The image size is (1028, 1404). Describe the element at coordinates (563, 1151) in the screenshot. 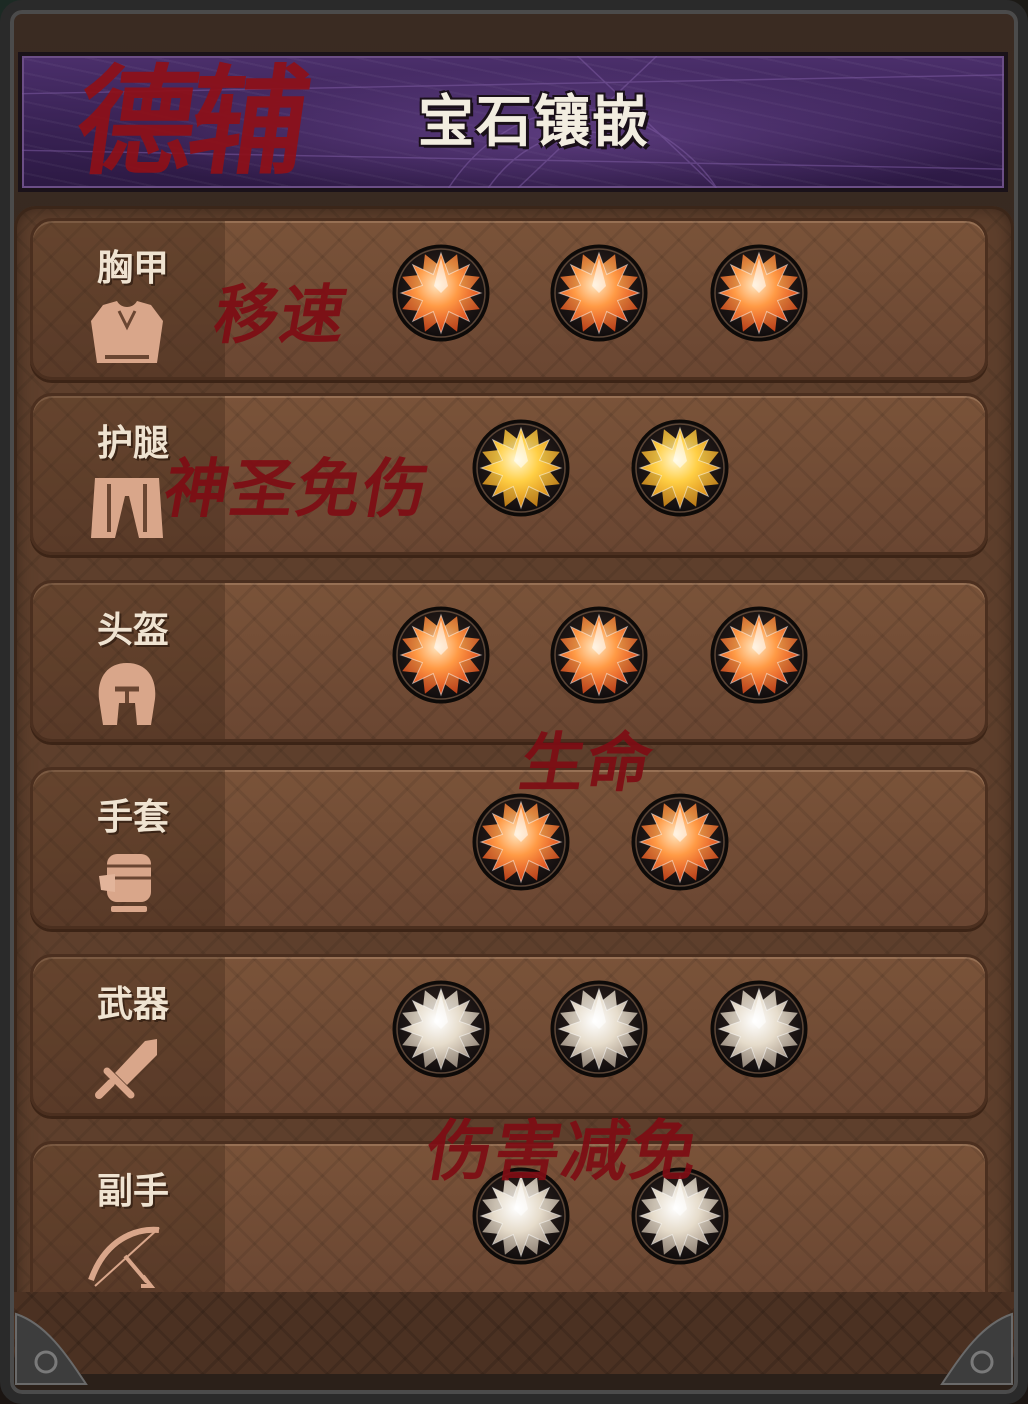

I see `annotation-weapon-offhand: 伤害减免` at that location.